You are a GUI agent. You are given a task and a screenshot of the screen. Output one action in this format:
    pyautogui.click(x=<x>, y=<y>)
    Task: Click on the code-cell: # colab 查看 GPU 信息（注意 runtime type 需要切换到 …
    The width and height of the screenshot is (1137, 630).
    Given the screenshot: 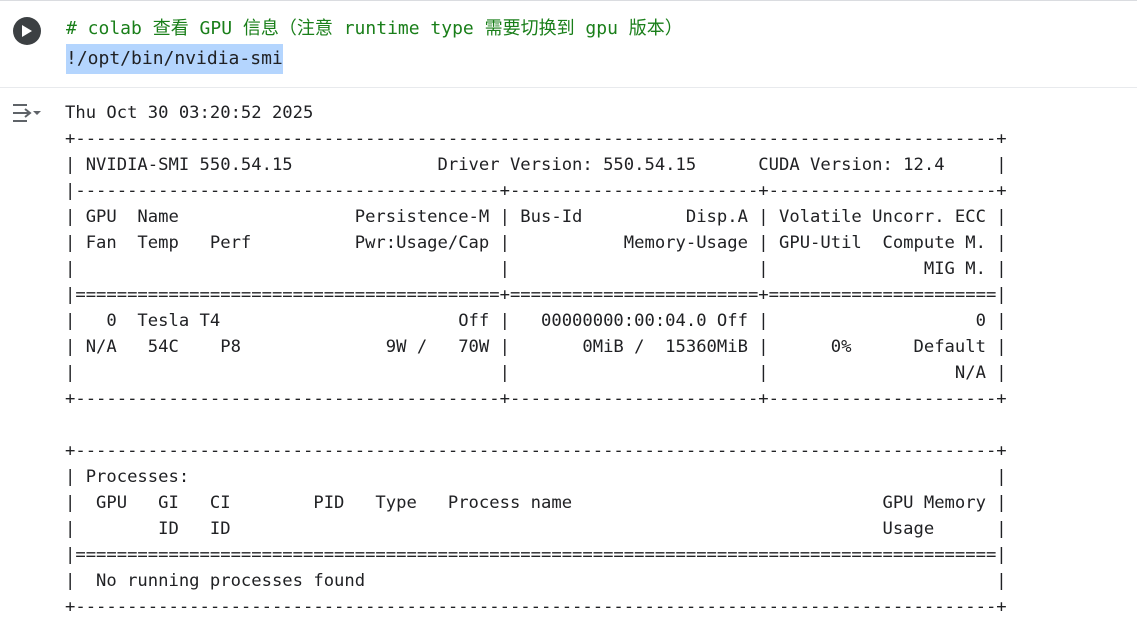 What is the action you would take?
    pyautogui.click(x=568, y=44)
    